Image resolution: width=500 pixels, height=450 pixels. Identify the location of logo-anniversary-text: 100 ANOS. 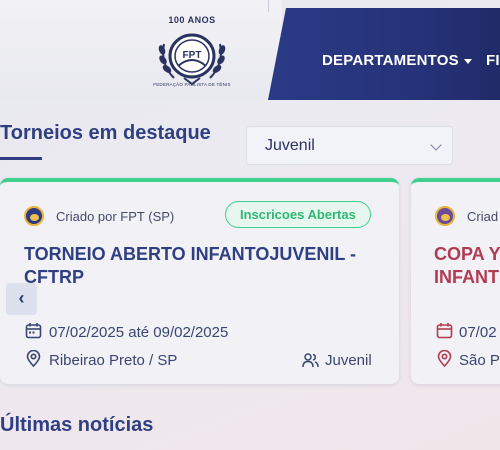
(192, 20).